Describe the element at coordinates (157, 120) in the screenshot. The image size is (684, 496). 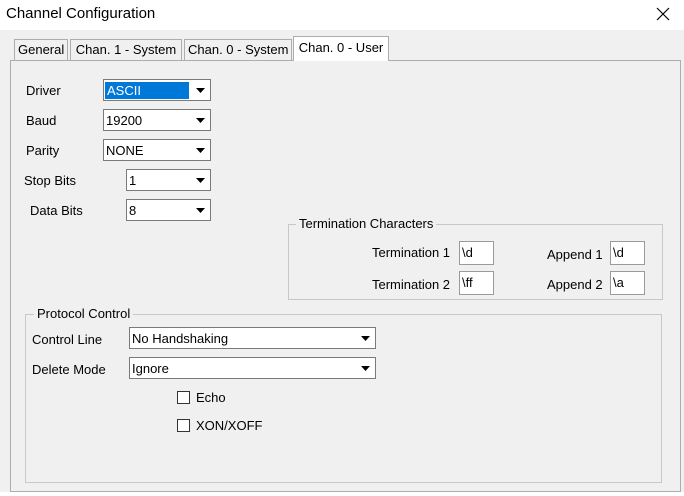
I see `baud-select: 19200` at that location.